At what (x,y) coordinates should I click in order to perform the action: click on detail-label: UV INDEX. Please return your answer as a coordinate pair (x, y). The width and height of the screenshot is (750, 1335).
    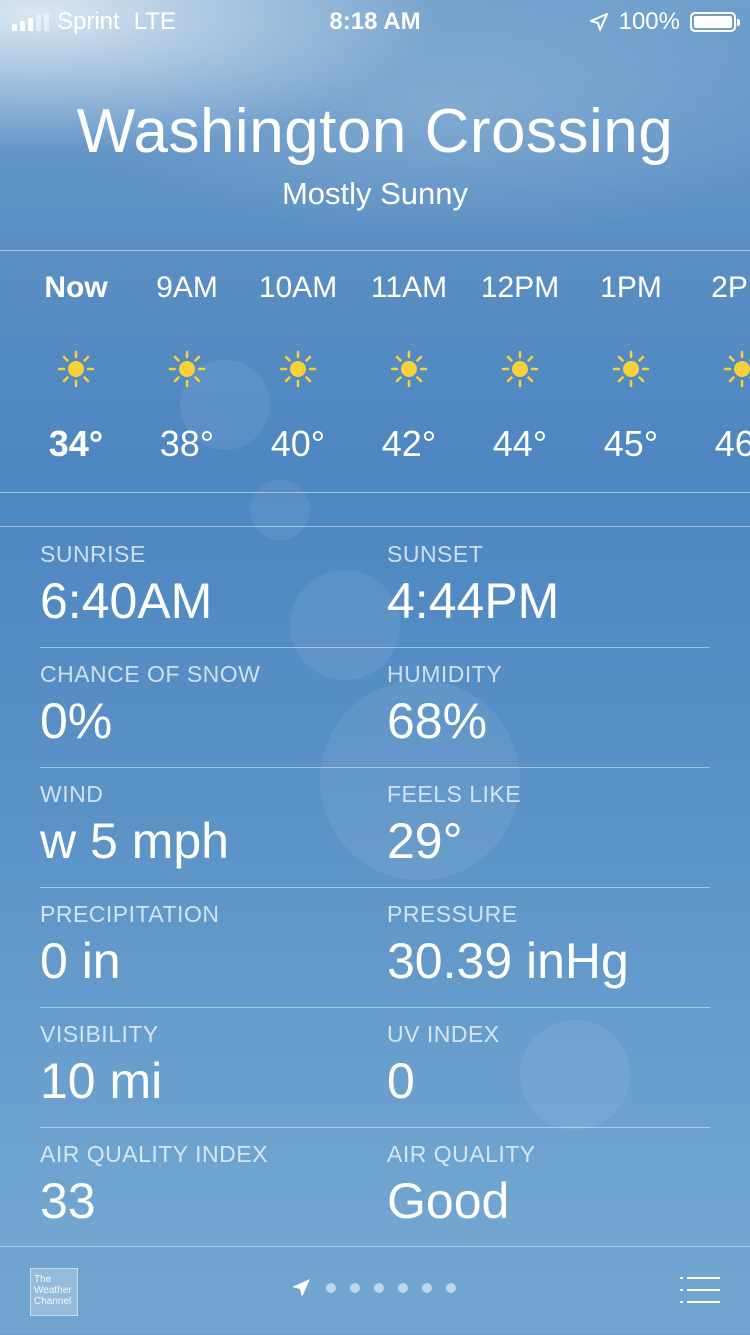
    Looking at the image, I should click on (443, 1034).